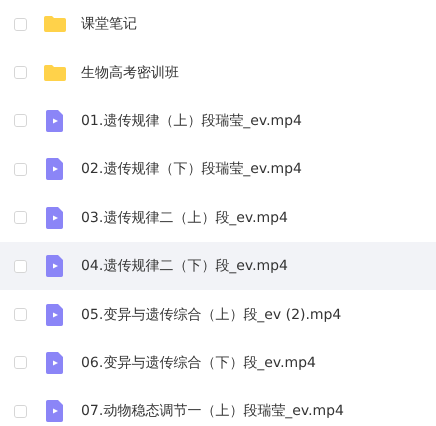 The height and width of the screenshot is (426, 436). Describe the element at coordinates (191, 120) in the screenshot. I see `file-name: 01.遗传规律（上）段瑞莹_ev.mp4` at that location.